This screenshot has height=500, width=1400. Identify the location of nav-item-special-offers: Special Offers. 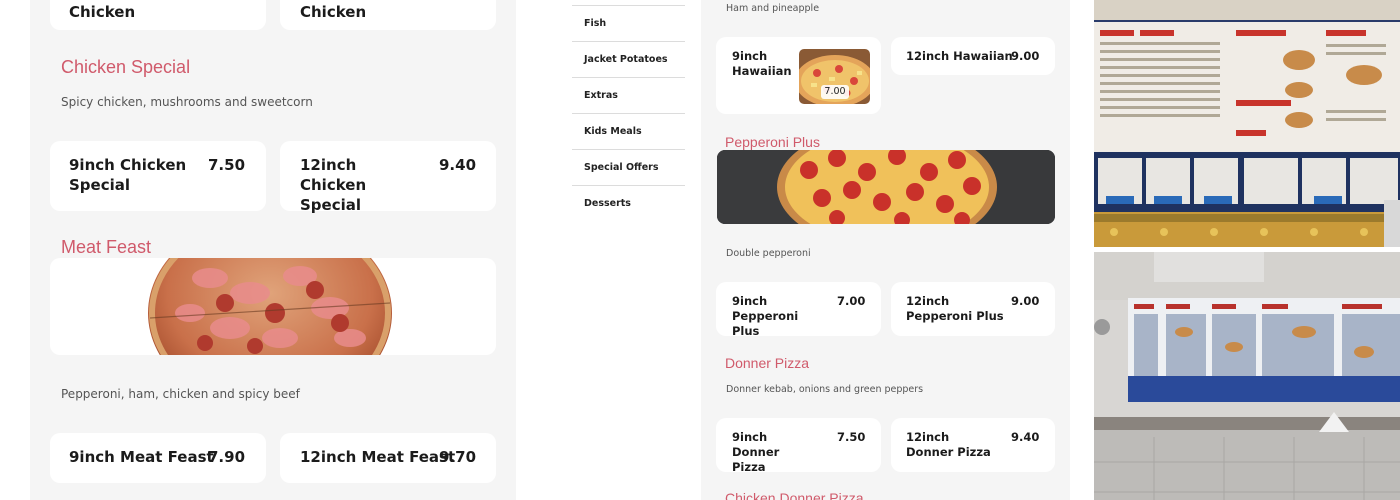
(628, 167).